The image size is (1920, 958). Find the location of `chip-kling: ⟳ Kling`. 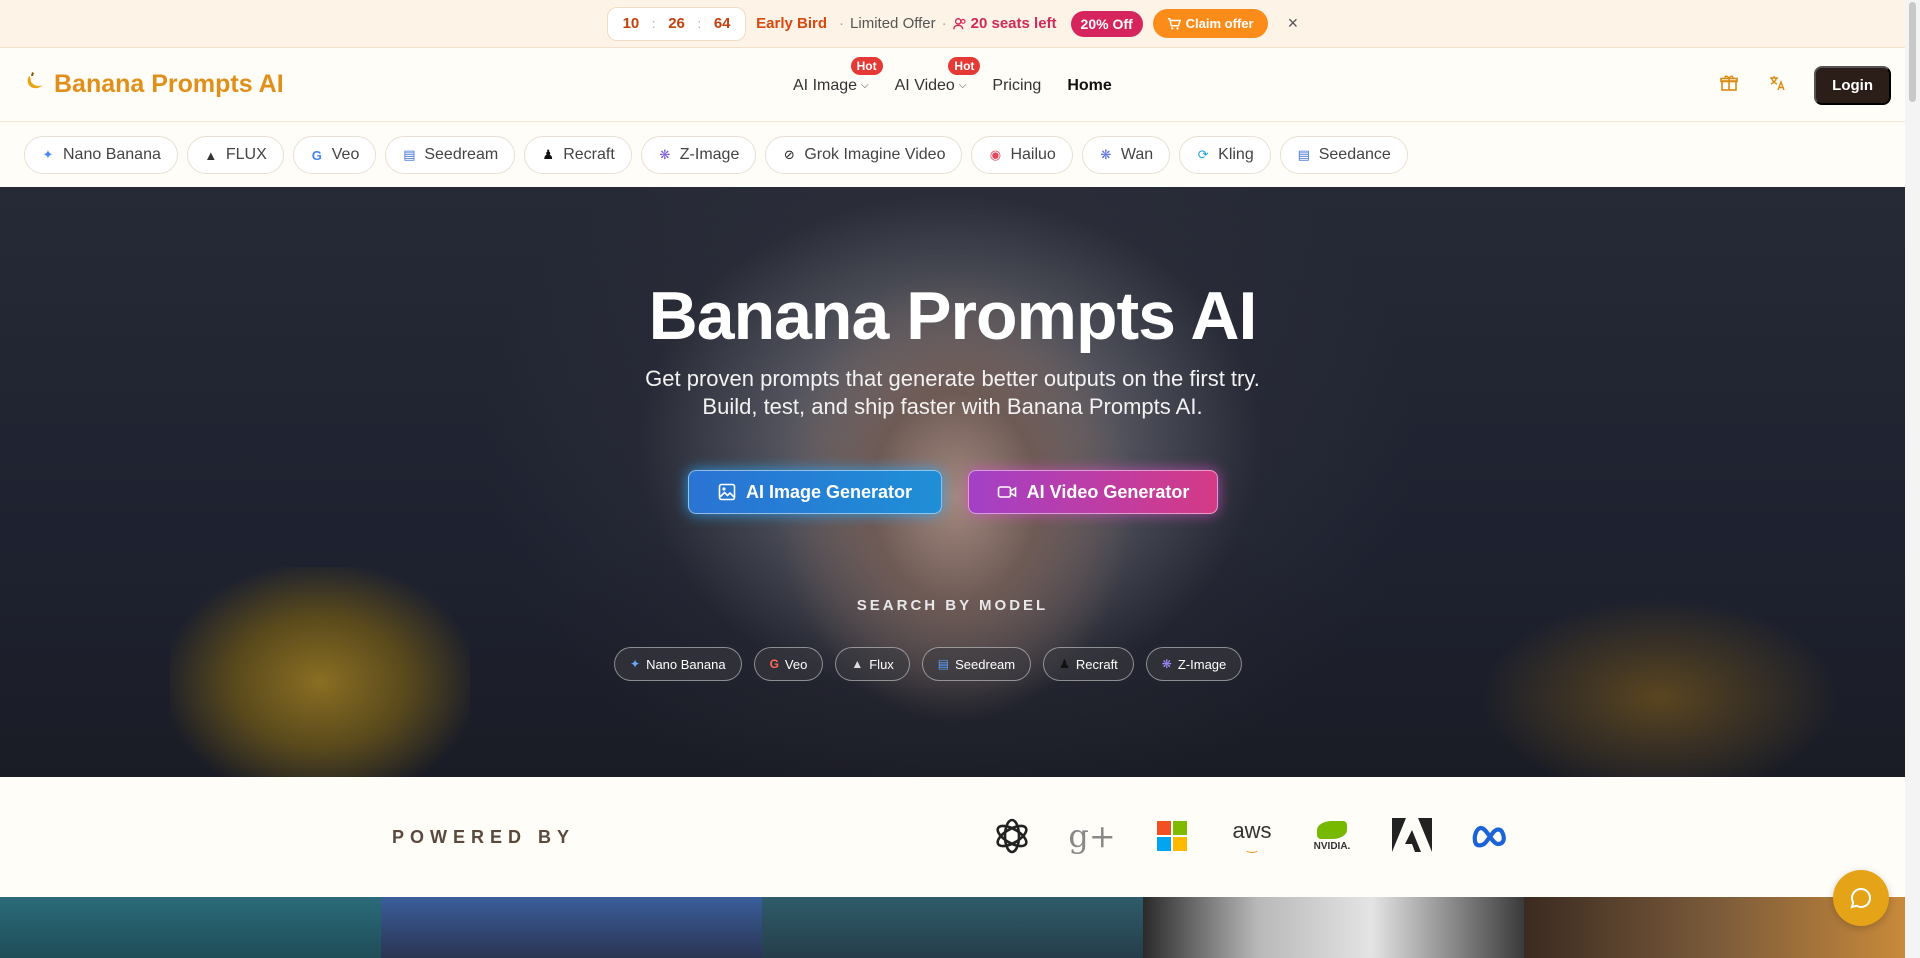

chip-kling: ⟳ Kling is located at coordinates (1225, 155).